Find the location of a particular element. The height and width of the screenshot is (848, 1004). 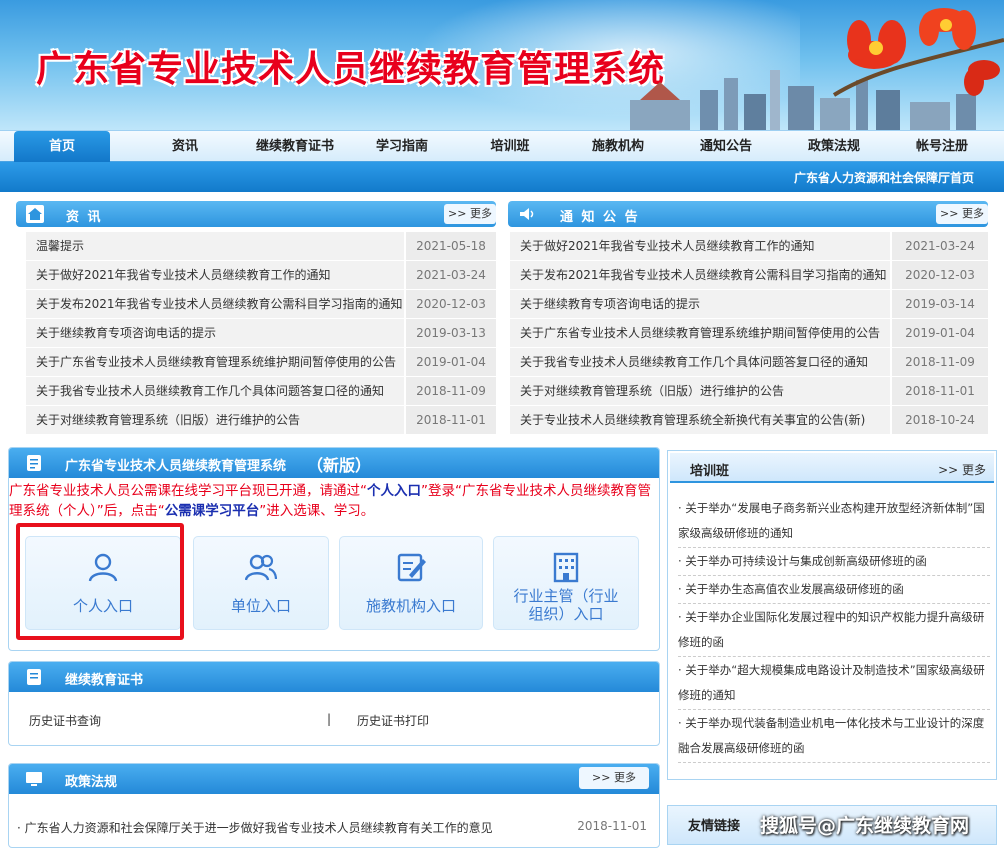

edit-document-icon is located at coordinates (411, 567).